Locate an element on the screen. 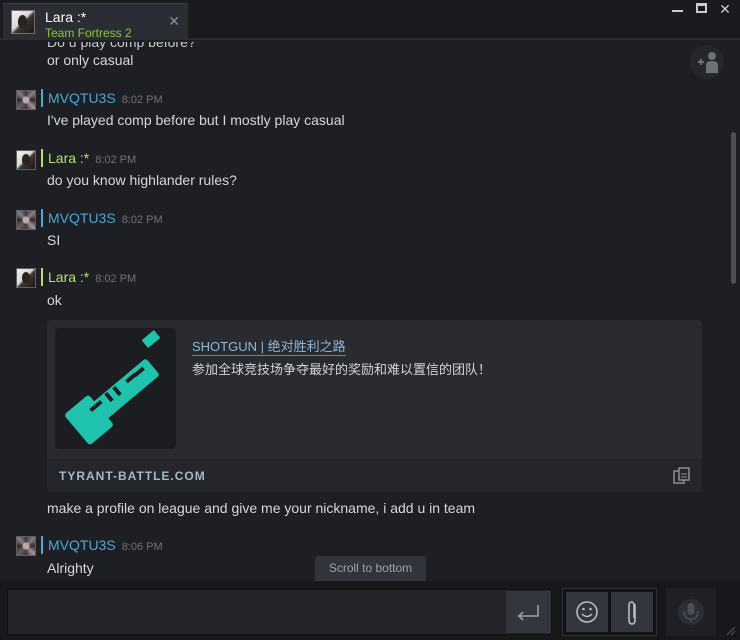 Image resolution: width=740 pixels, height=640 pixels. embed-domain: TYRANT-BATTLE.COM is located at coordinates (132, 476).